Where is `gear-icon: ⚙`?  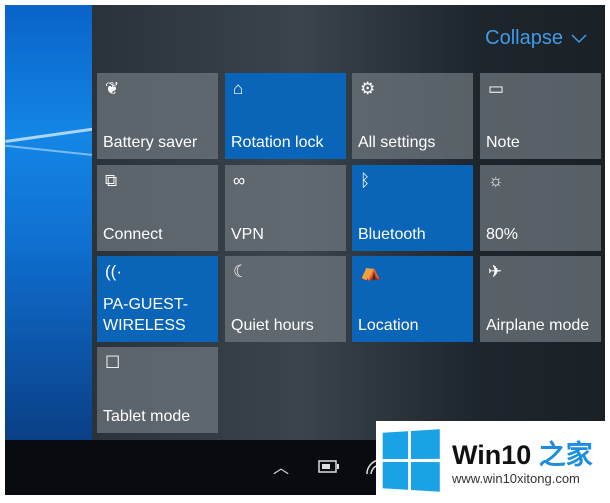
gear-icon: ⚙ is located at coordinates (368, 88).